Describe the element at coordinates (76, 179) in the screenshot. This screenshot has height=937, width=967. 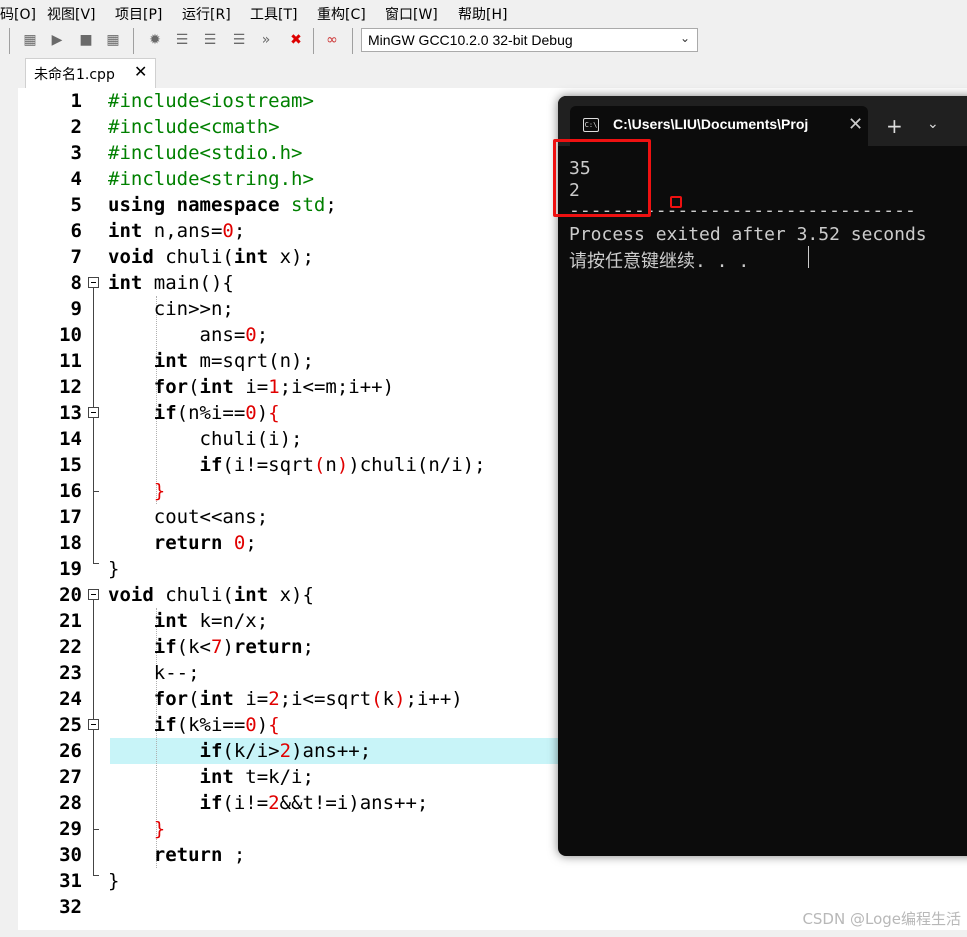
I see `line-number: 4` at that location.